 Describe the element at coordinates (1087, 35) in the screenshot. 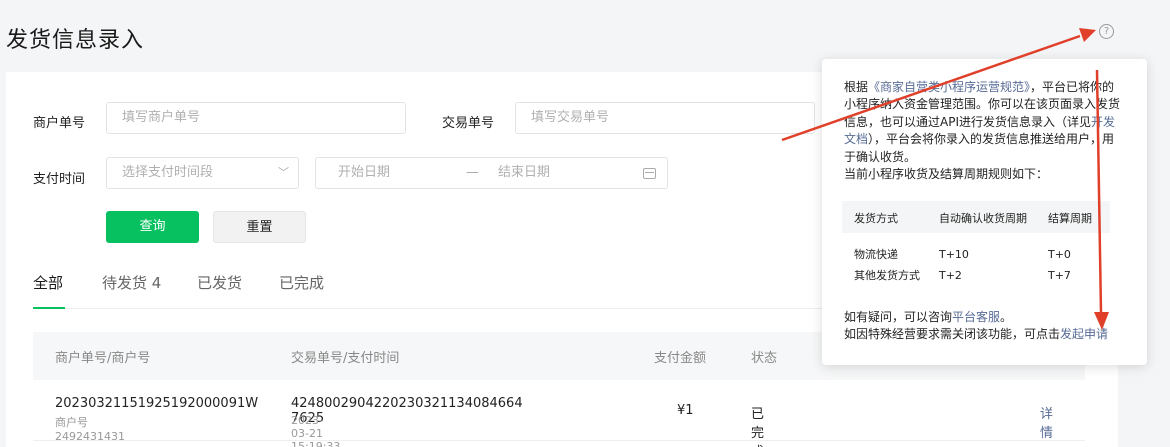

I see `annotation-arrowhead-help` at that location.